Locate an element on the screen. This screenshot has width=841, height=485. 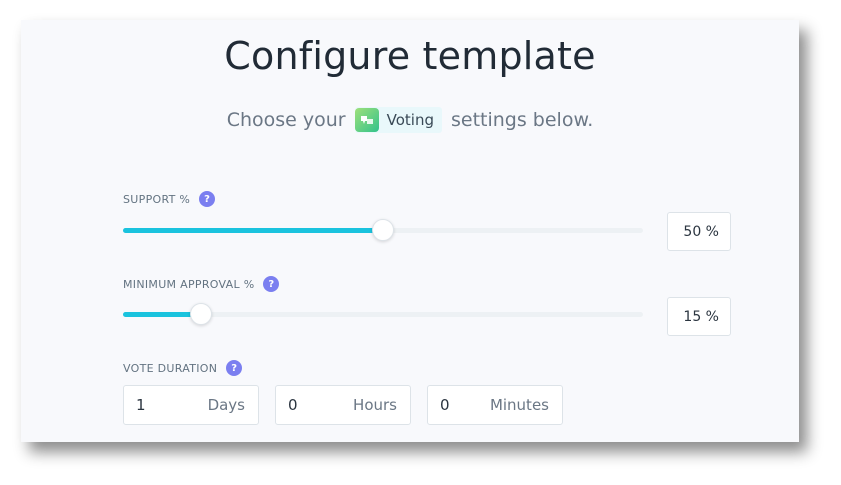
subtitle: Choose your Voting settings below. is located at coordinates (410, 120).